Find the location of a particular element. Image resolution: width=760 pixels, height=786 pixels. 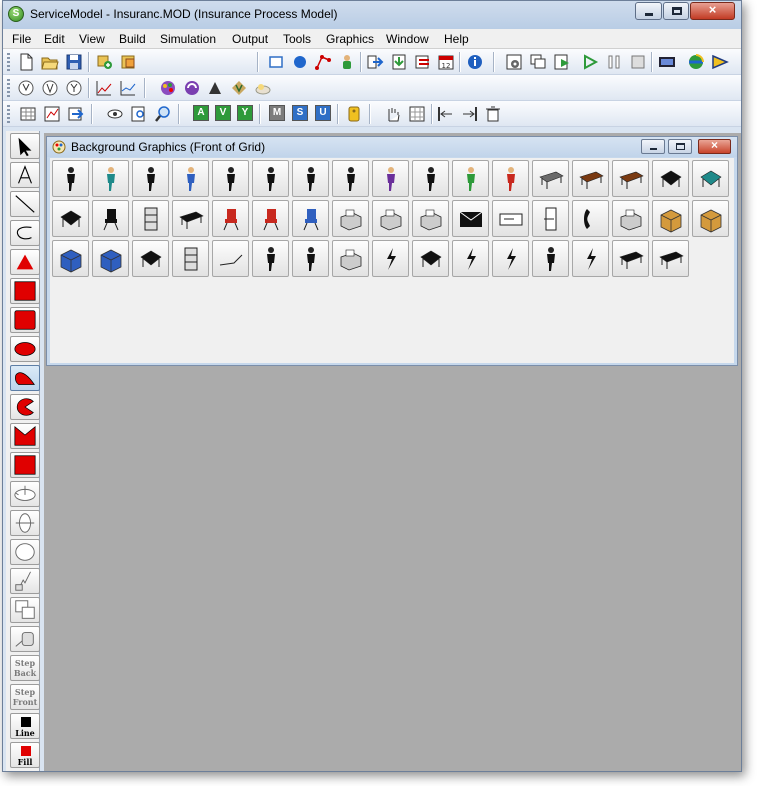

filled-square-tool is located at coordinates (25, 465).